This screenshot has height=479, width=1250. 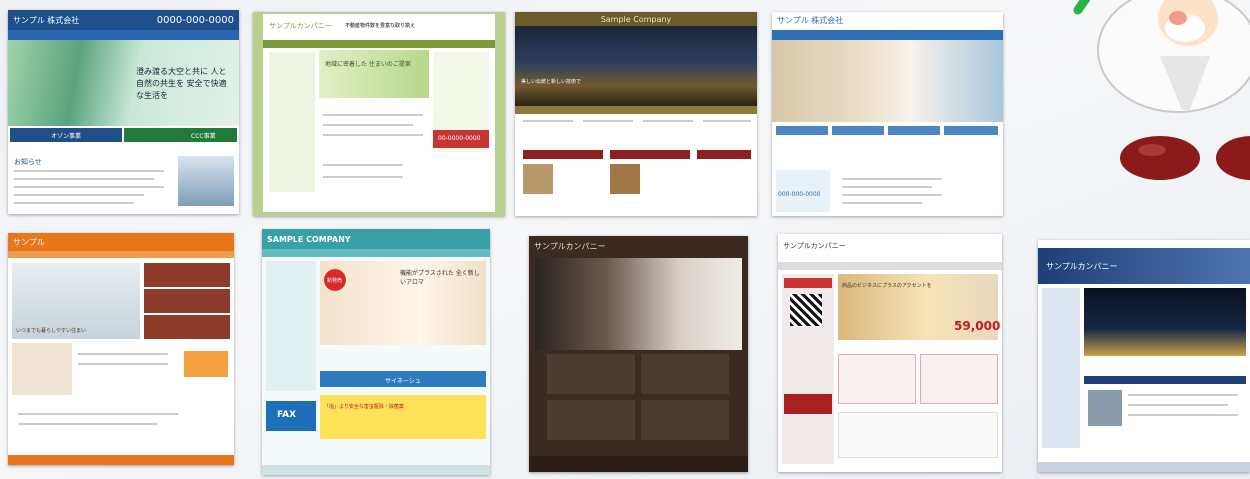 I want to click on thumb-phone: 00-0000-0000, so click(x=459, y=138).